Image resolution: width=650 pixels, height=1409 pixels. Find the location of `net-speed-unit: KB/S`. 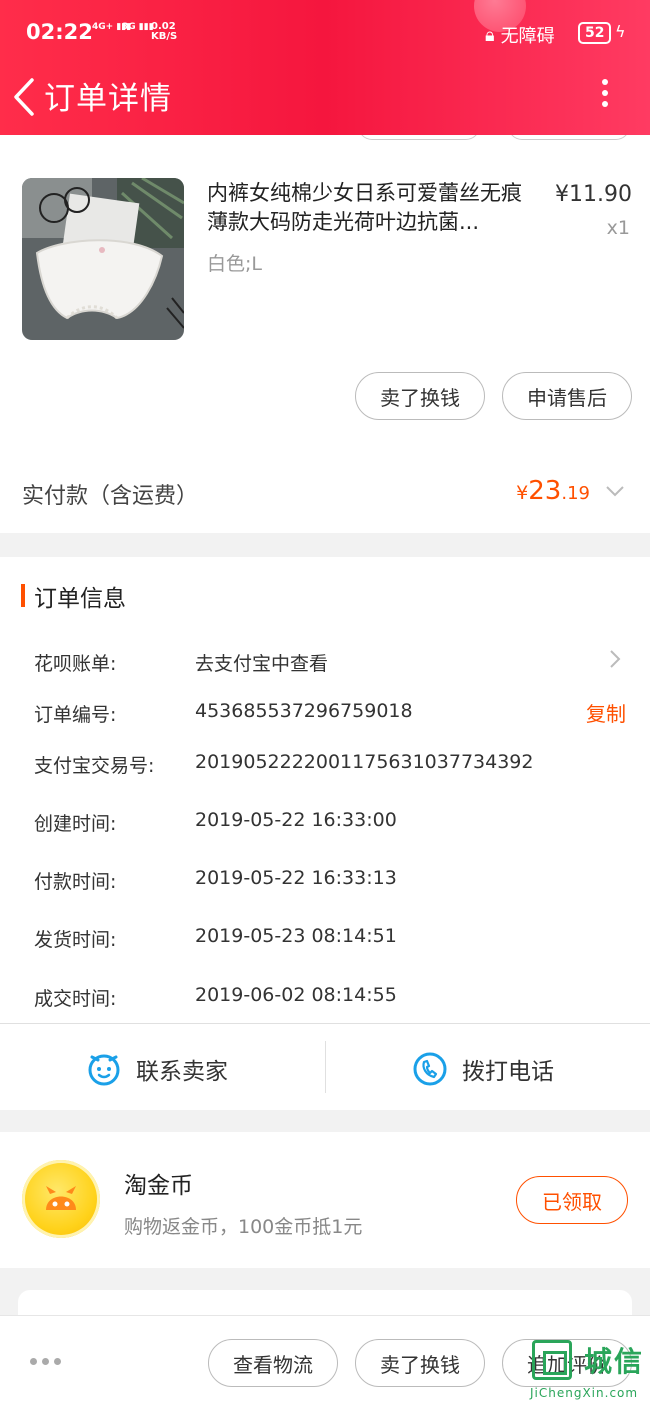

net-speed-unit: KB/S is located at coordinates (164, 36).